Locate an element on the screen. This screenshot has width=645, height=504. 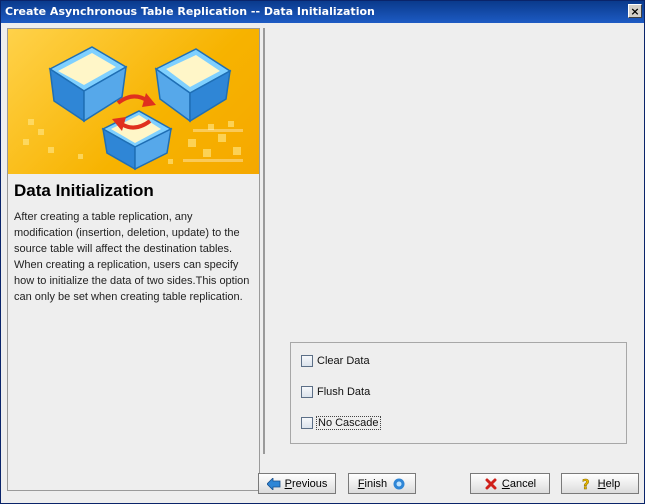
flush-data-label: Flush Data is located at coordinates (344, 392).